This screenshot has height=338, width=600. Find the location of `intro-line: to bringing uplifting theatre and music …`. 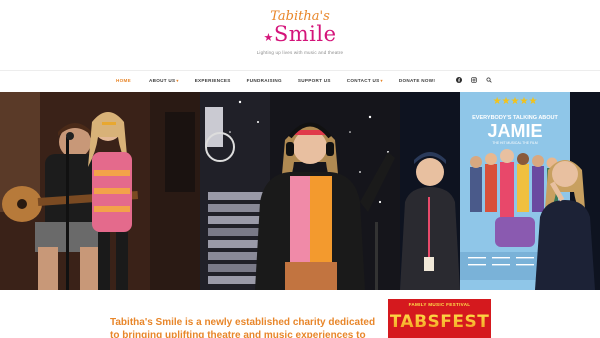

intro-line: to bringing uplifting theatre and music … is located at coordinates (238, 334).